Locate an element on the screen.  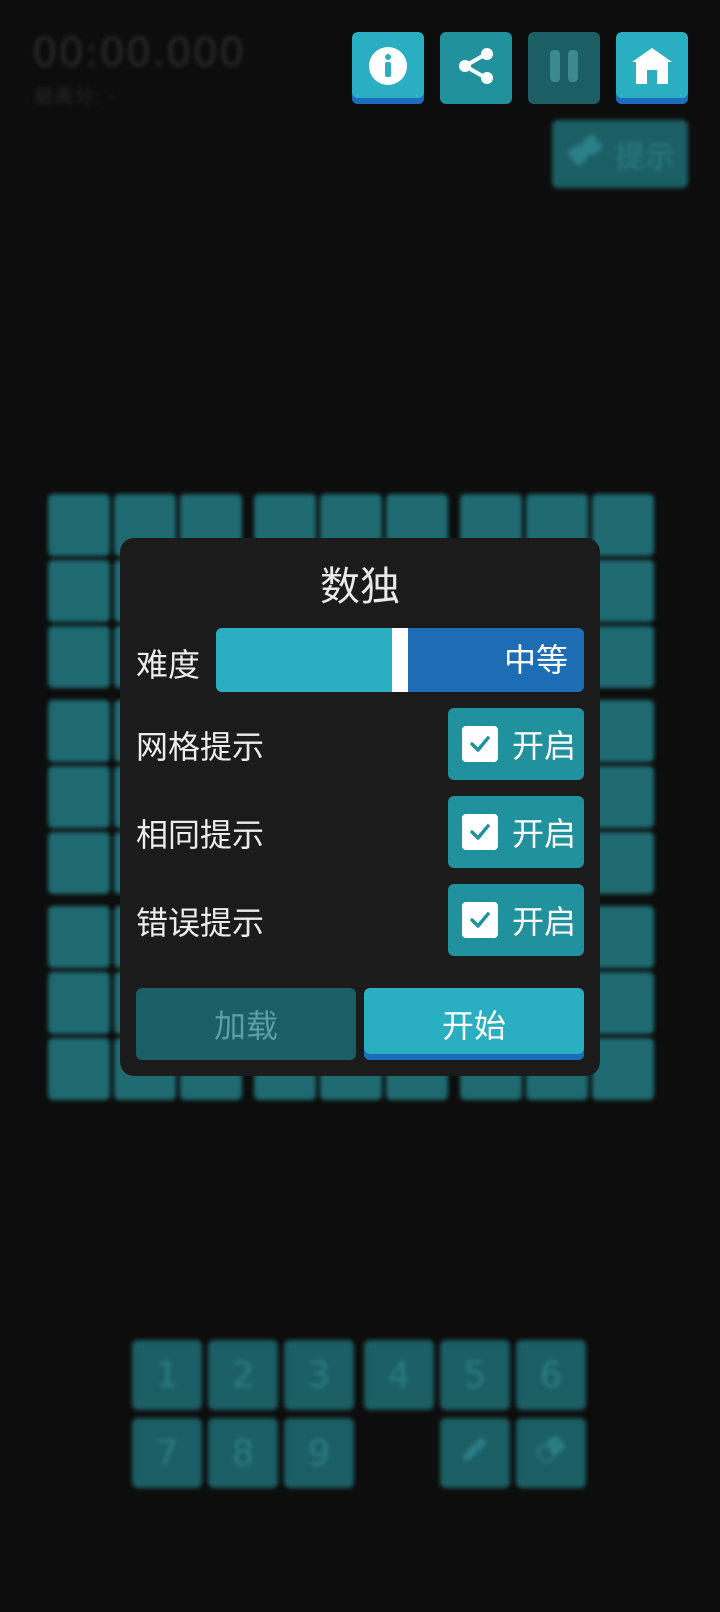
difficulty-label: 难度 is located at coordinates (168, 665).